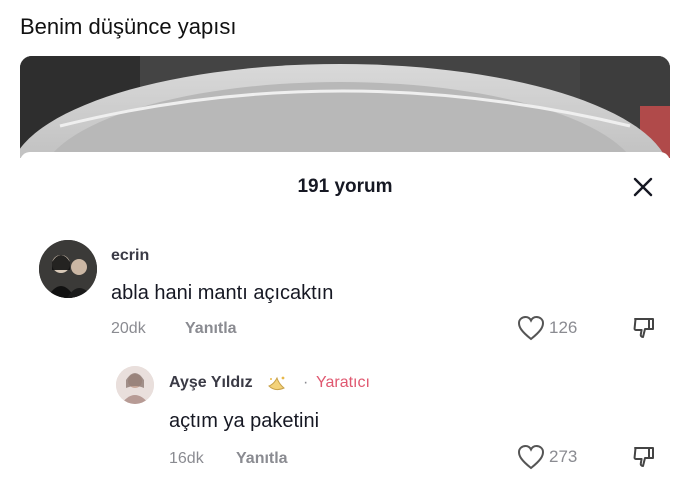 The height and width of the screenshot is (497, 690). I want to click on like-count: 126, so click(563, 327).